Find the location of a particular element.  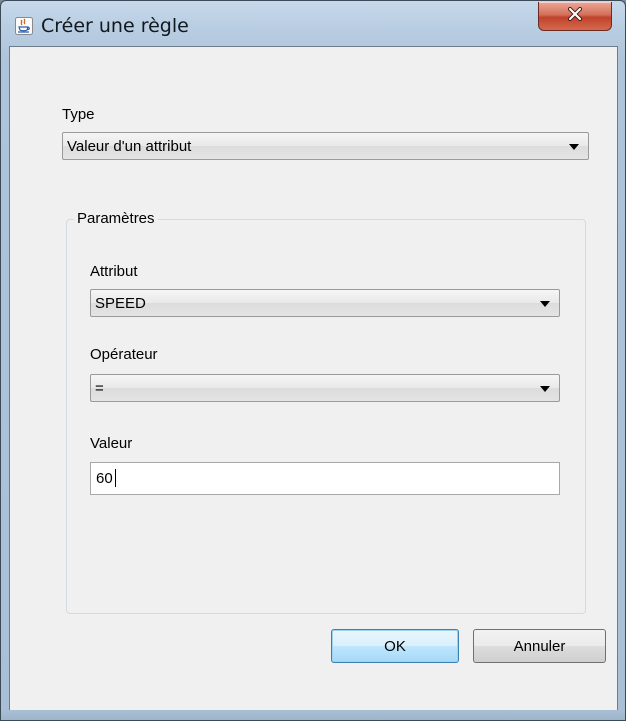

operator-select-value: = is located at coordinates (99, 388).